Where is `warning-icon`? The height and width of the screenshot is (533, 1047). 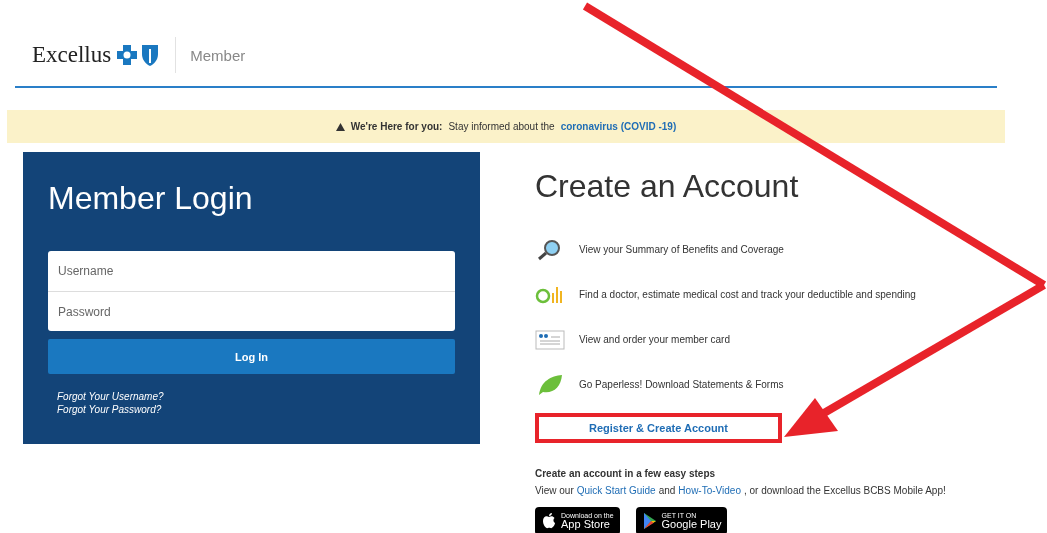 warning-icon is located at coordinates (340, 126).